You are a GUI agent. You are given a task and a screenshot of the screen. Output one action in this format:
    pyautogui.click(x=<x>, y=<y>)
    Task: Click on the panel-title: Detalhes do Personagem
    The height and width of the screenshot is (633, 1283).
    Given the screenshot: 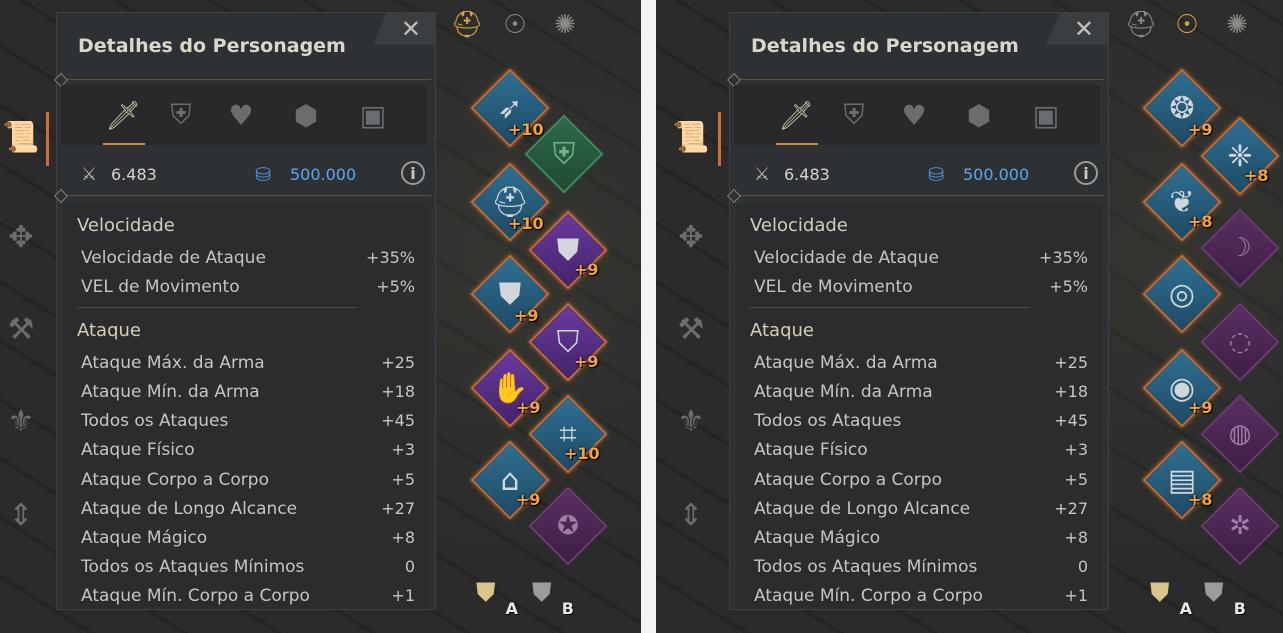 What is the action you would take?
    pyautogui.click(x=212, y=46)
    